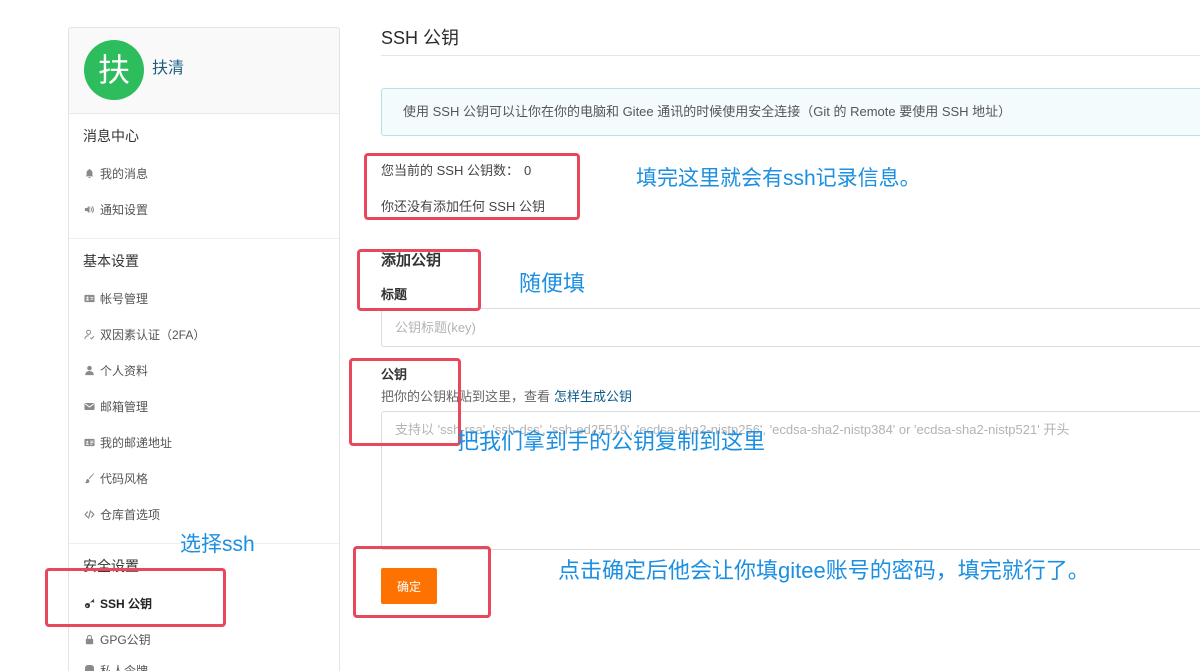 The height and width of the screenshot is (671, 1200). Describe the element at coordinates (204, 442) in the screenshot. I see `sidebar-item-address: 我的邮递地址` at that location.